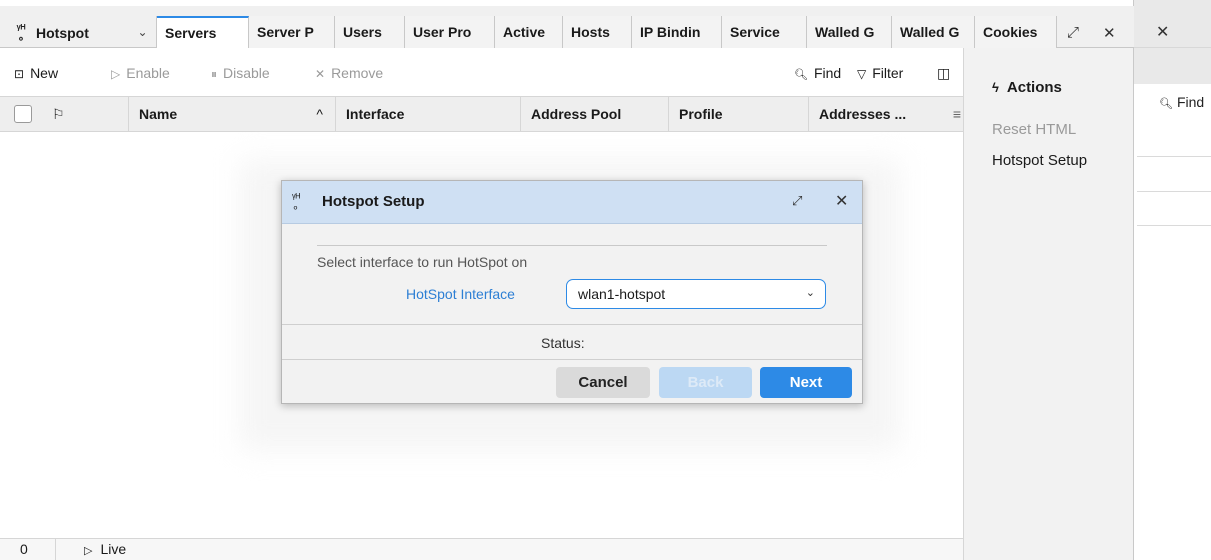  I want to click on column-profile: Profile, so click(738, 115).